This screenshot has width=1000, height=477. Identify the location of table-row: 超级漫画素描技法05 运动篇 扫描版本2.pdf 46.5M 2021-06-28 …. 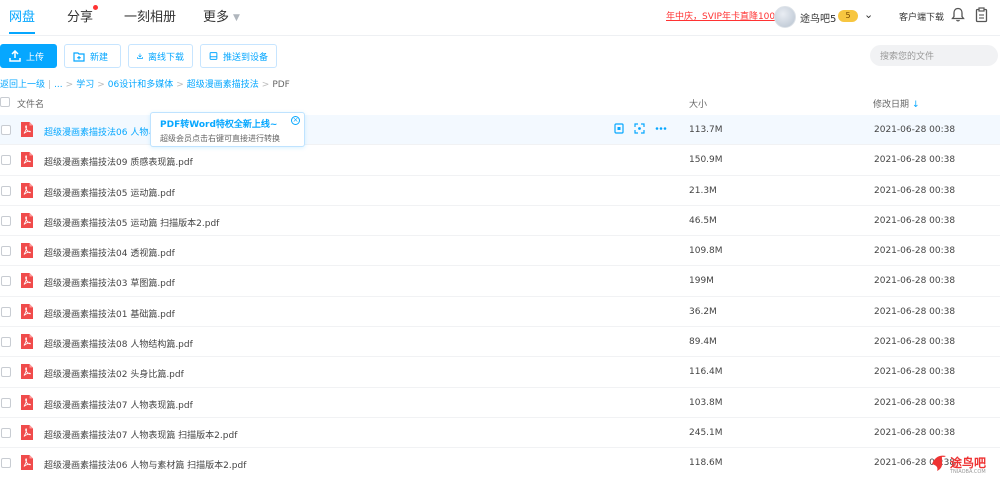
(500, 221).